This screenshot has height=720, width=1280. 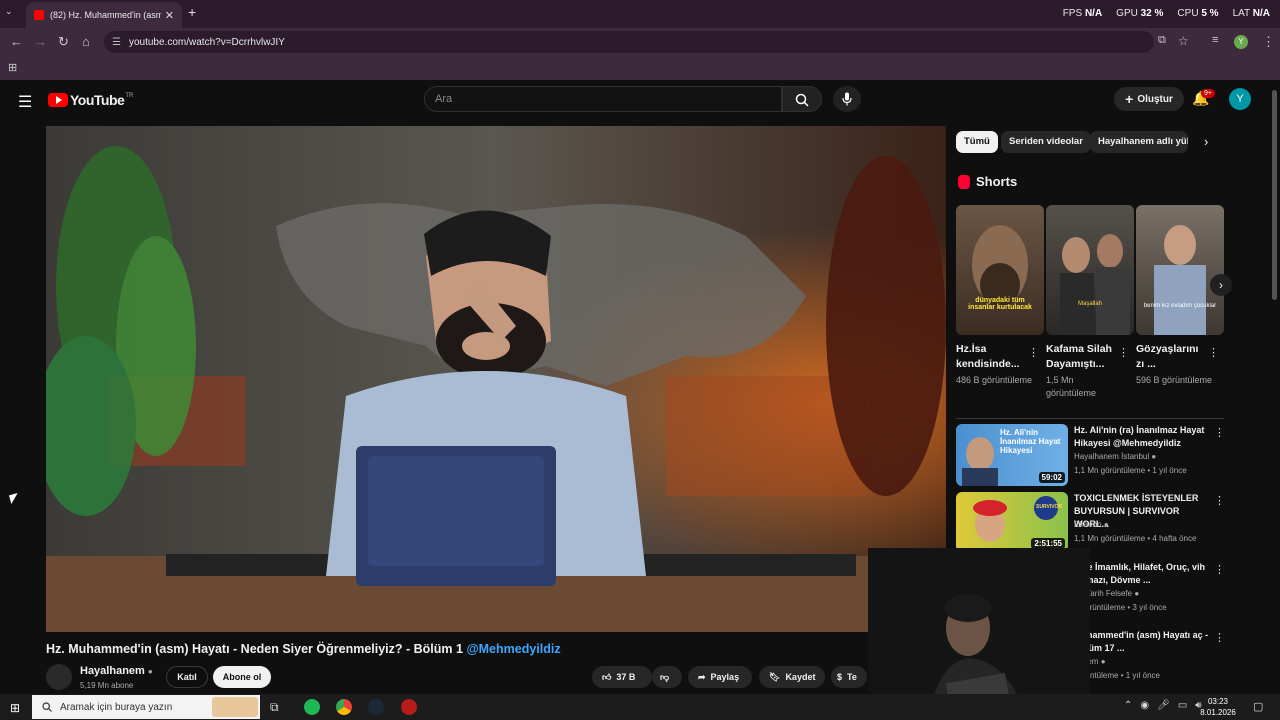 I want to click on install-app-icon: ⧉, so click(x=1162, y=40).